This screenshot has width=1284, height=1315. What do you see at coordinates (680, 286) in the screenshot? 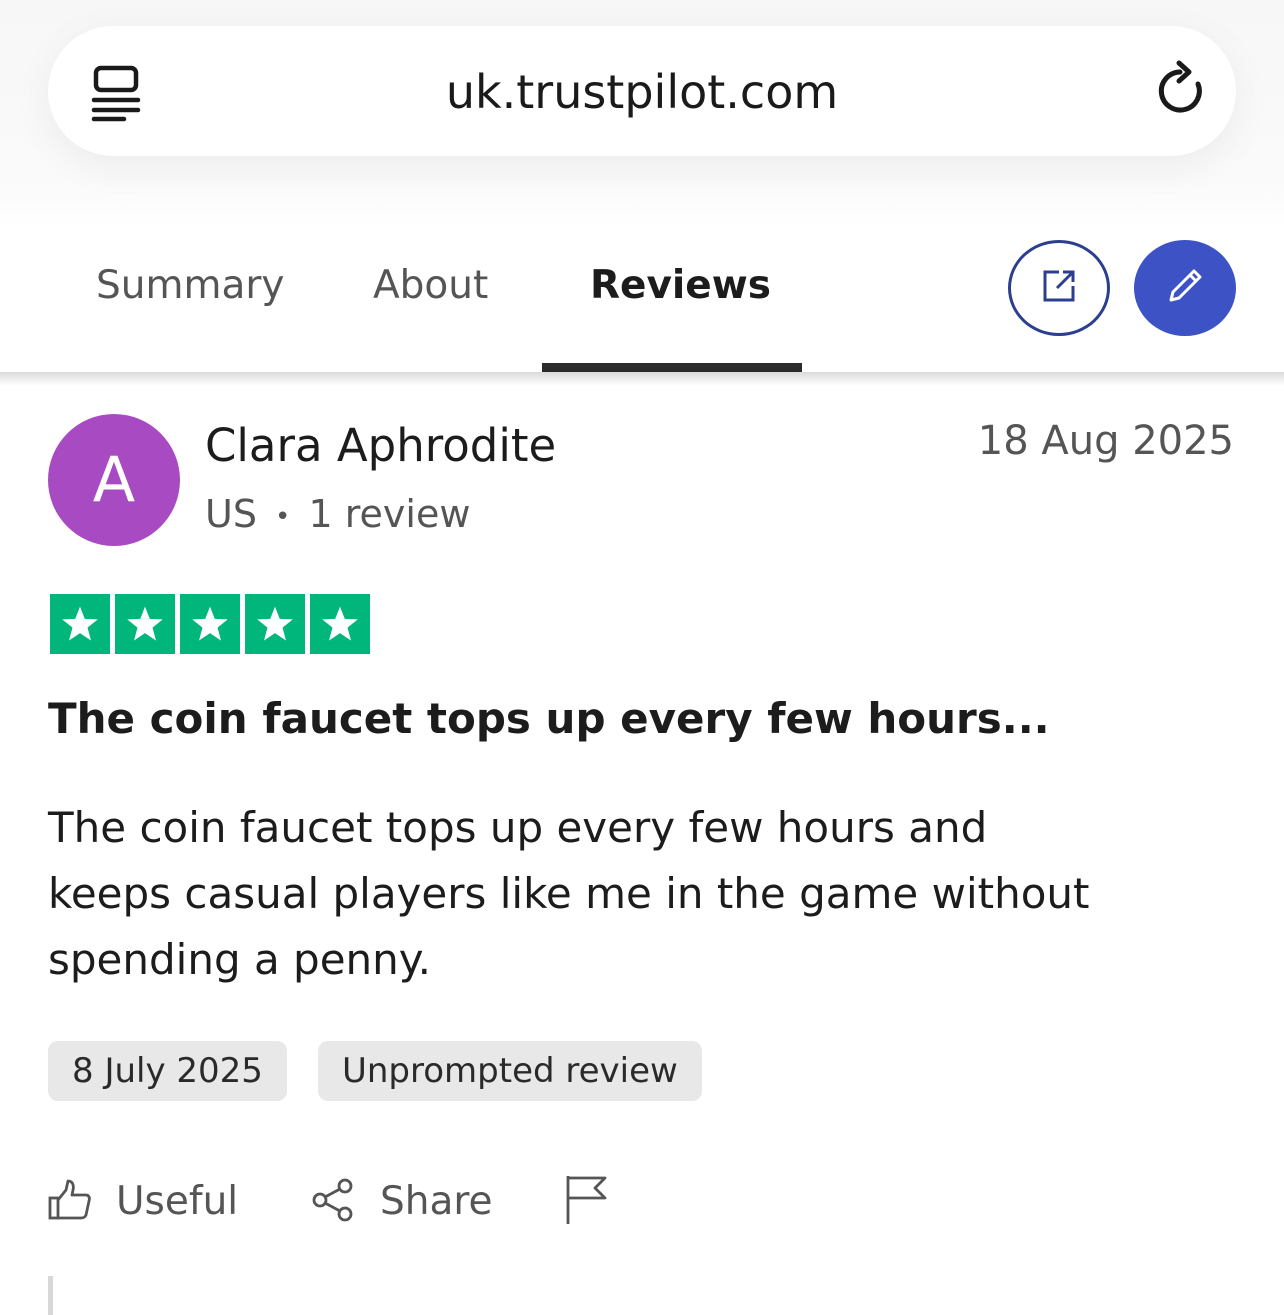
I see `tab-reviews: Reviews` at bounding box center [680, 286].